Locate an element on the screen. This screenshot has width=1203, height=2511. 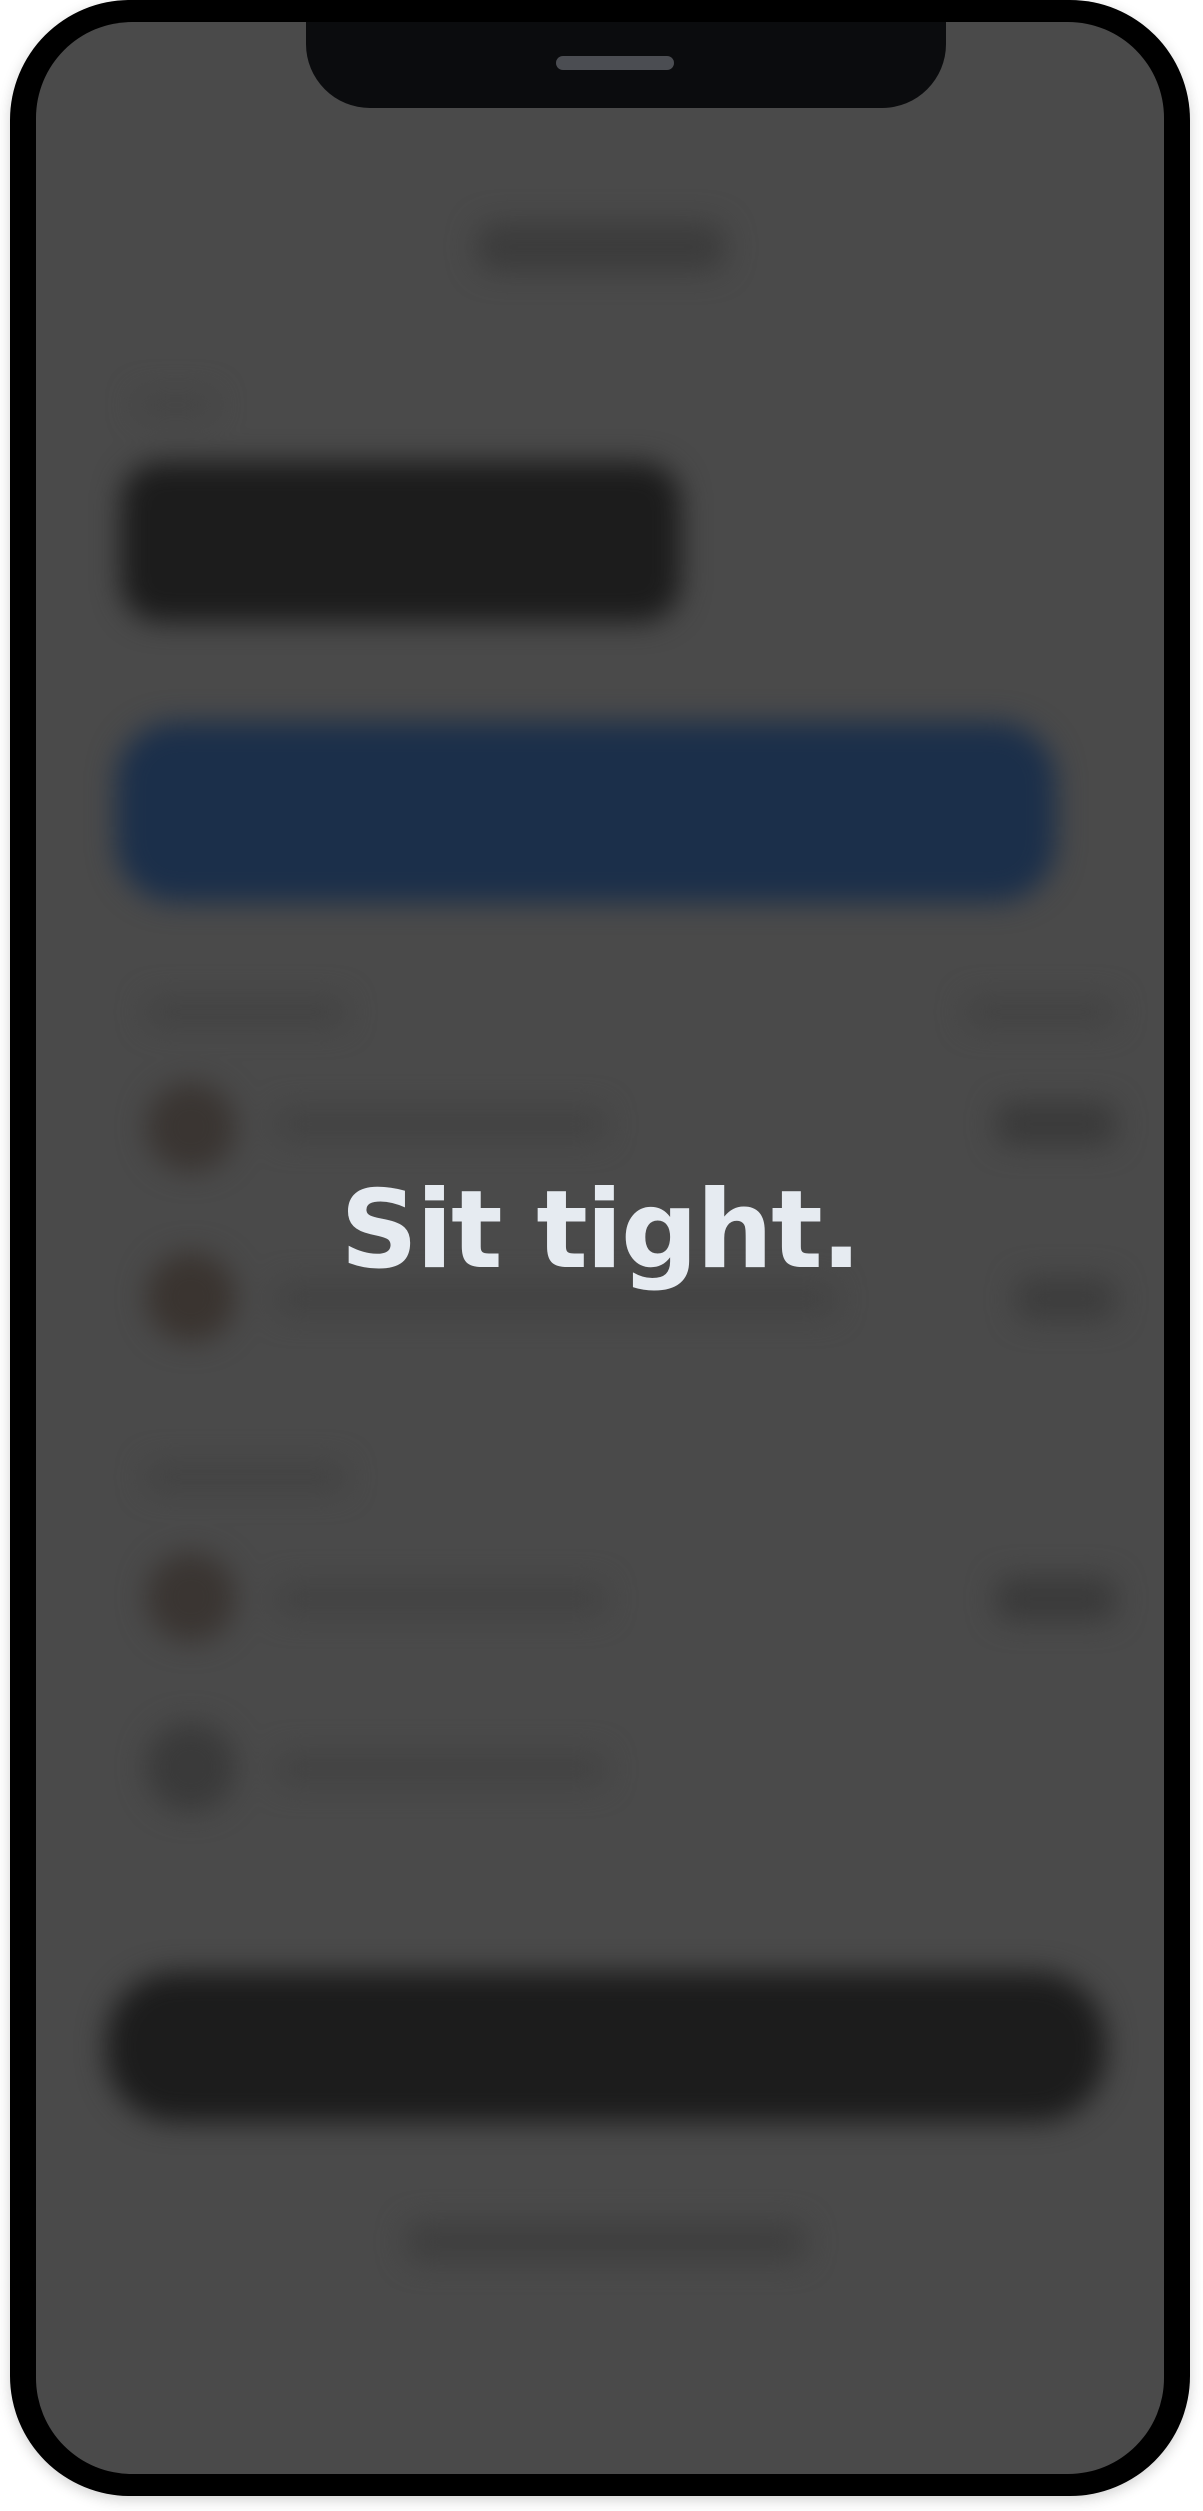
camera-notch is located at coordinates (626, 65).